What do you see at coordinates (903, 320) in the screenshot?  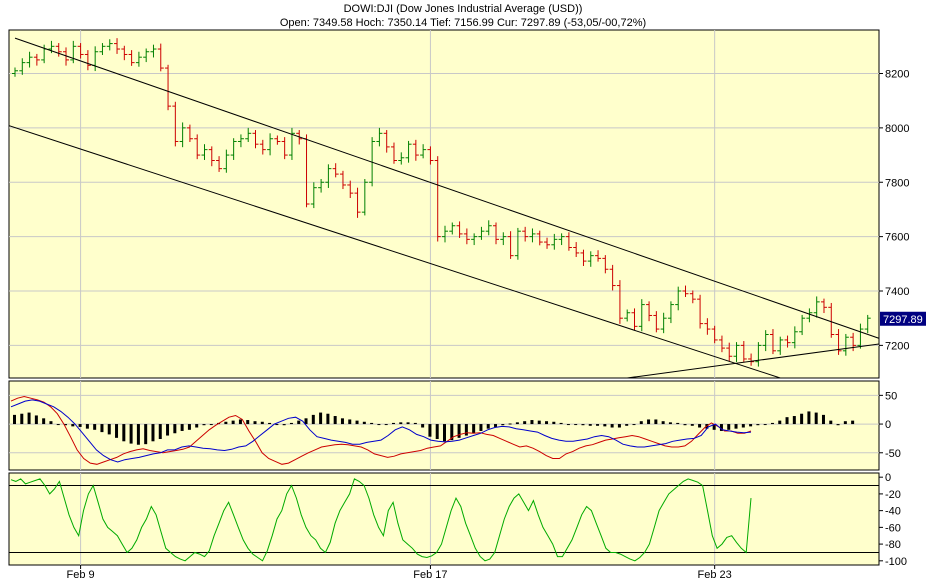 I see `current-value-label: 7297.89` at bounding box center [903, 320].